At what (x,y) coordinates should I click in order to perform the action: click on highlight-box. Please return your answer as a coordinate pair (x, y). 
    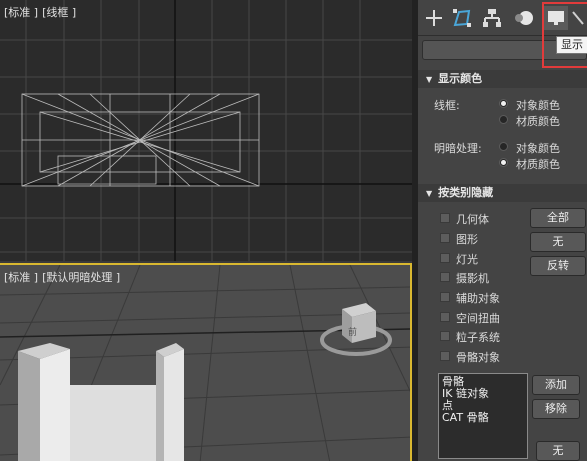
    Looking at the image, I should click on (564, 35).